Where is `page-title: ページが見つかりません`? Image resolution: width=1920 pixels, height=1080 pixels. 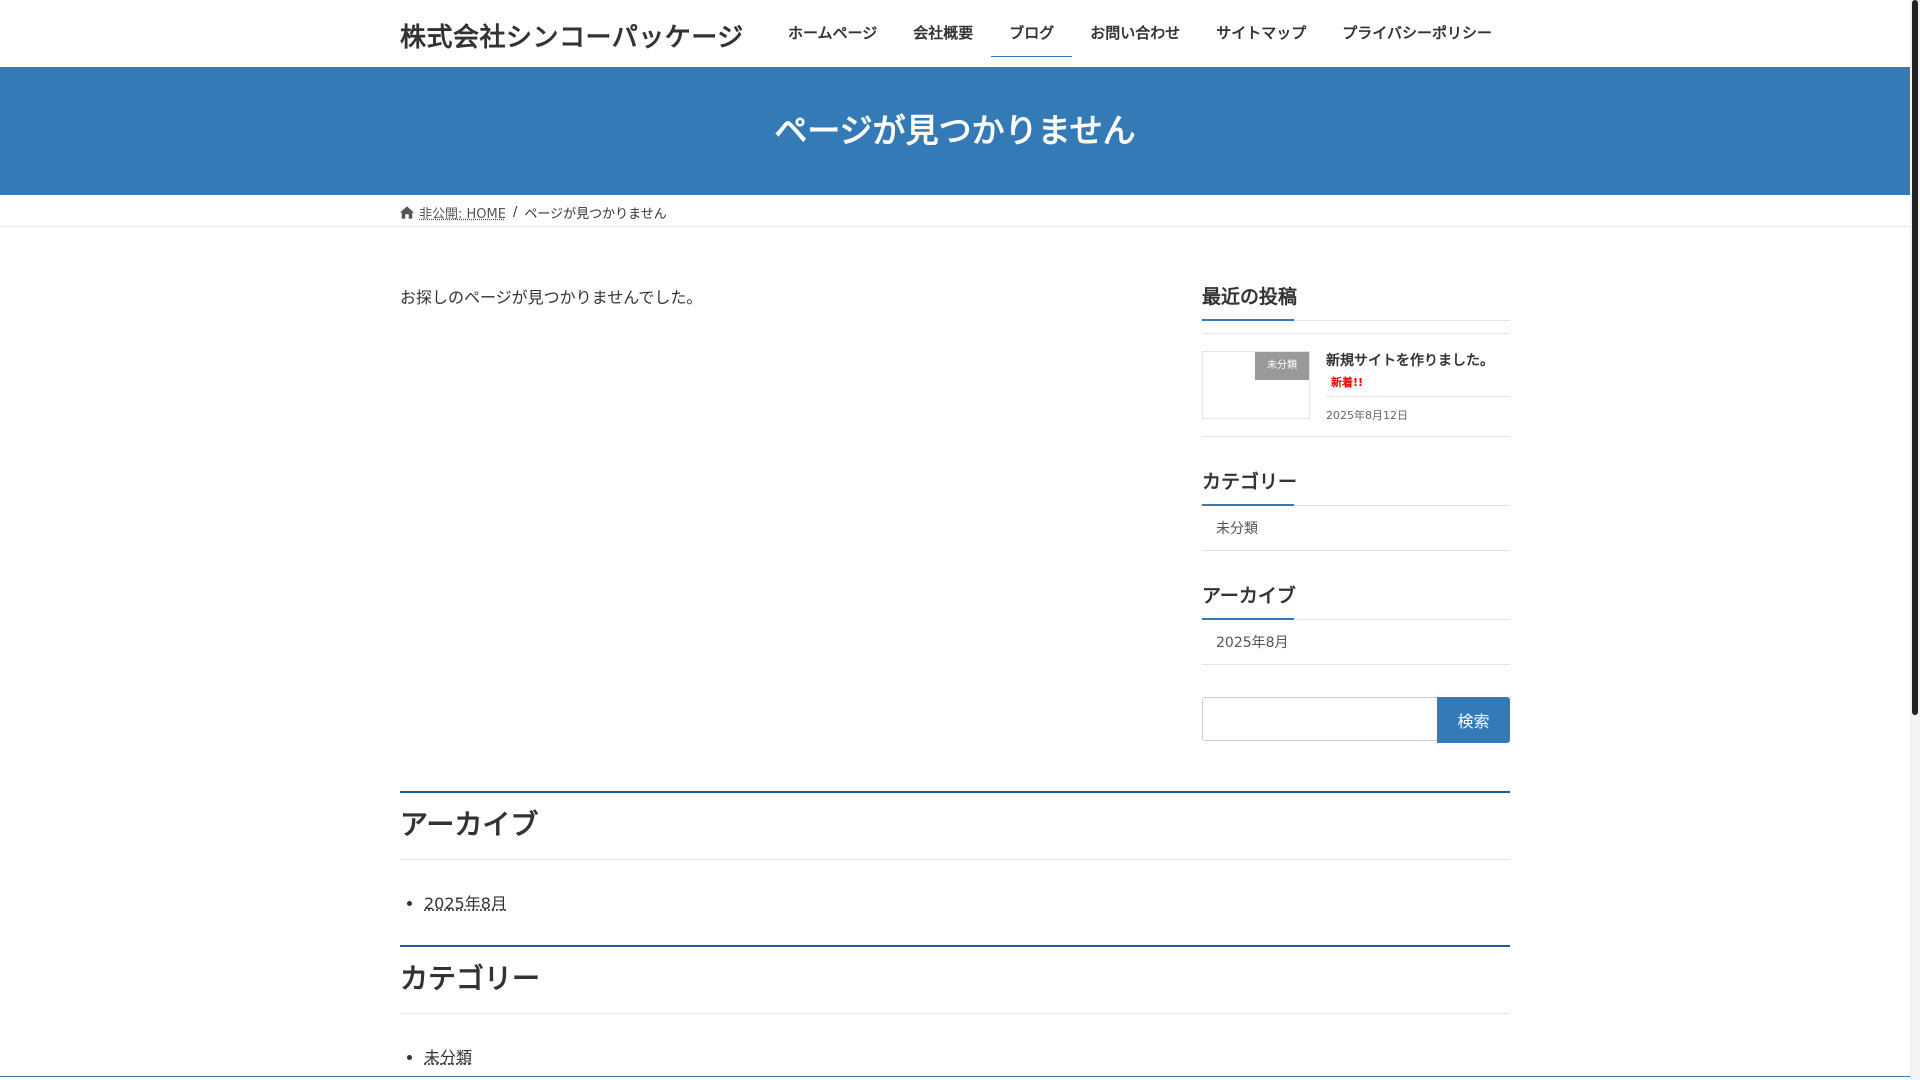 page-title: ページが見つかりません is located at coordinates (955, 130).